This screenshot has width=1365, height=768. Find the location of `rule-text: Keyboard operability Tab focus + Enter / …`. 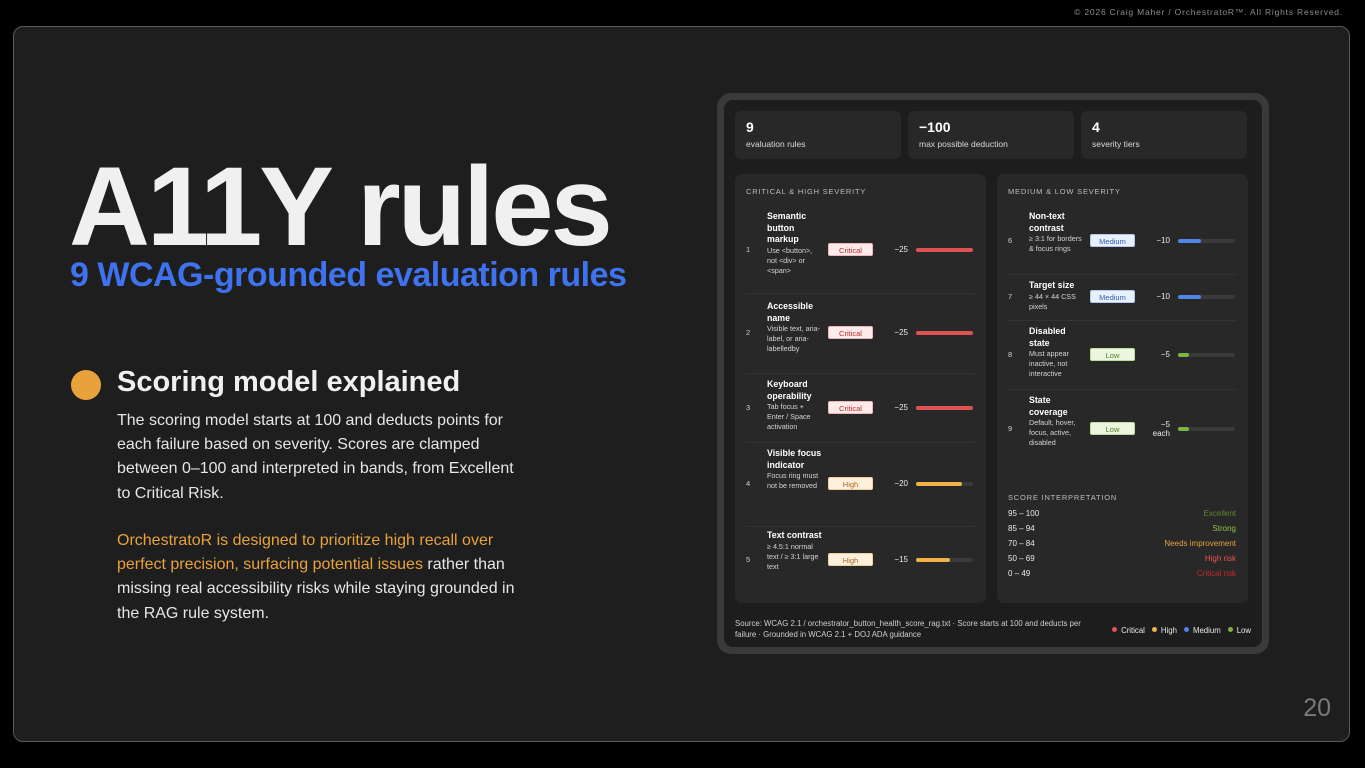

rule-text: Keyboard operability Tab focus + Enter / … is located at coordinates (795, 405).